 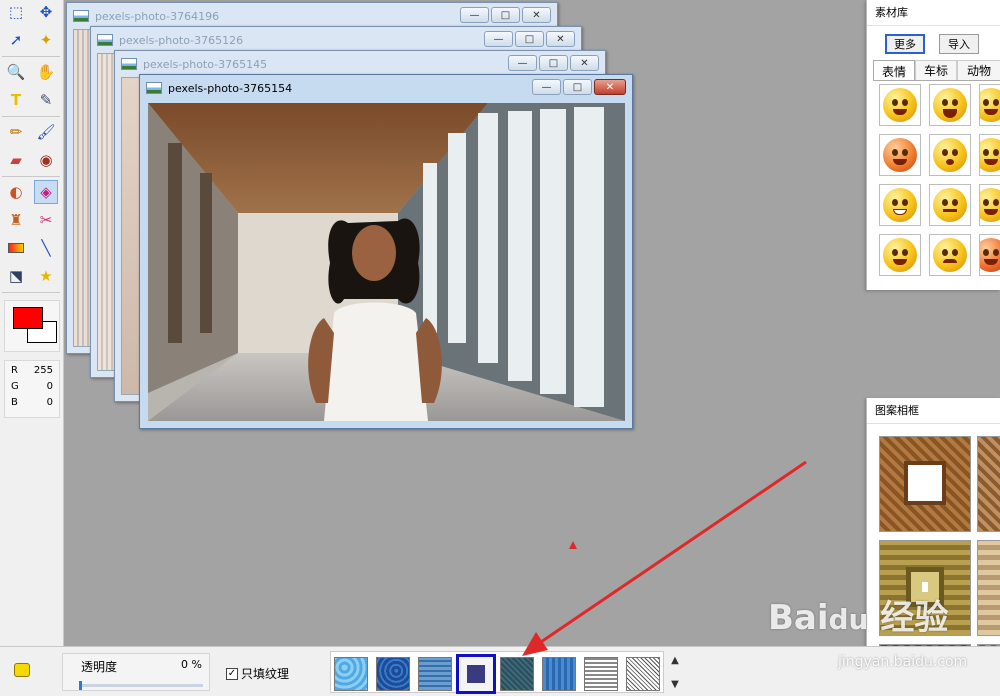 I want to click on more-button: 更多, so click(x=905, y=44).